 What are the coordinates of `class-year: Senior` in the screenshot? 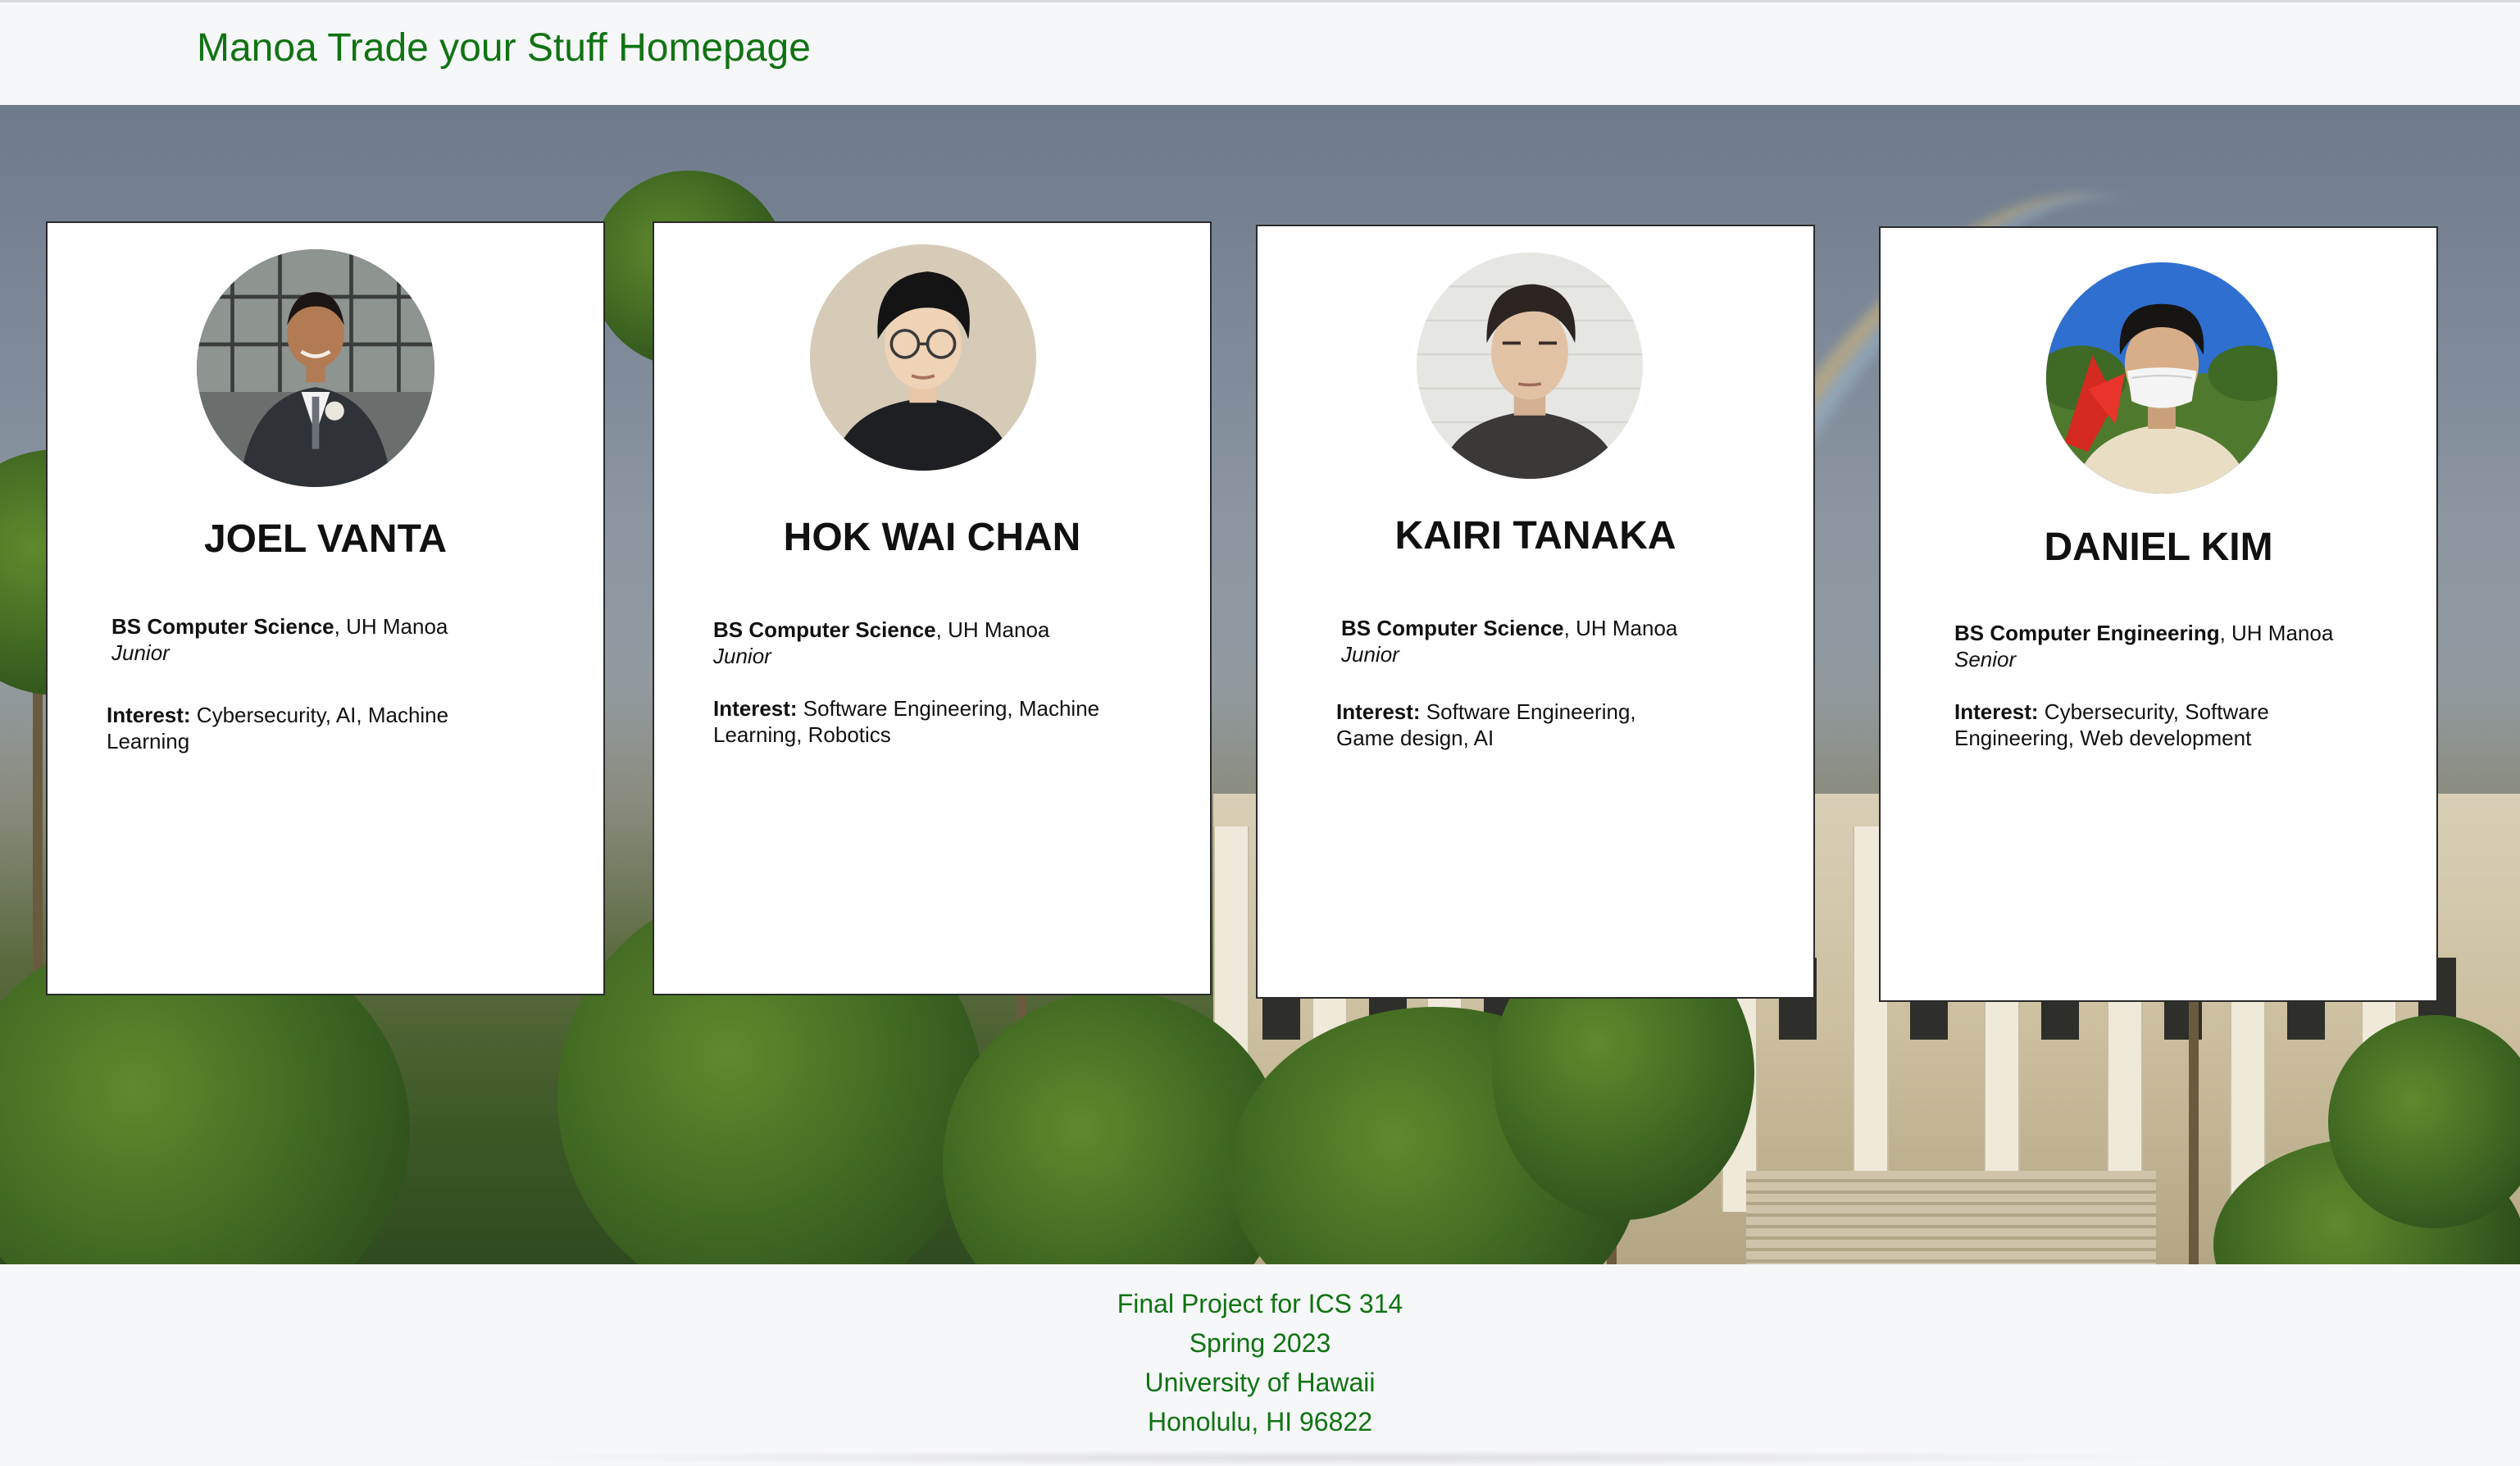 It's located at (1985, 659).